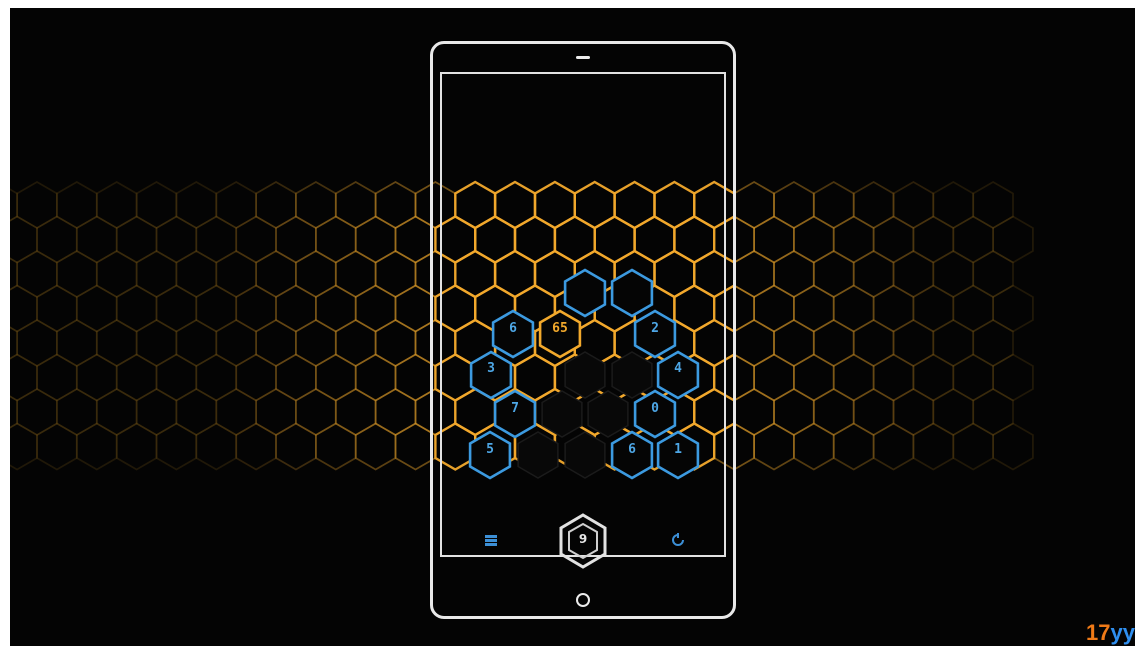 The image size is (1135, 646). Describe the element at coordinates (678, 450) in the screenshot. I see `cell-number: 1` at that location.